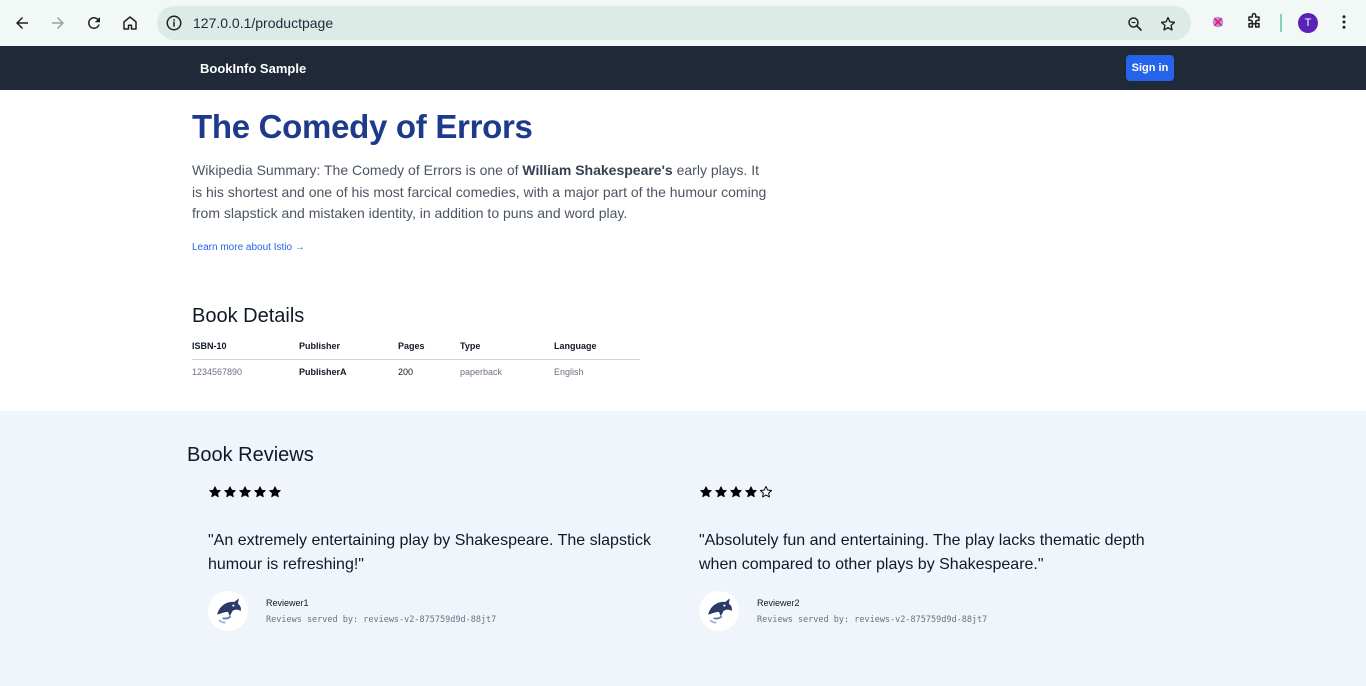  What do you see at coordinates (362, 126) in the screenshot?
I see `page-title: The Comedy of Errors` at bounding box center [362, 126].